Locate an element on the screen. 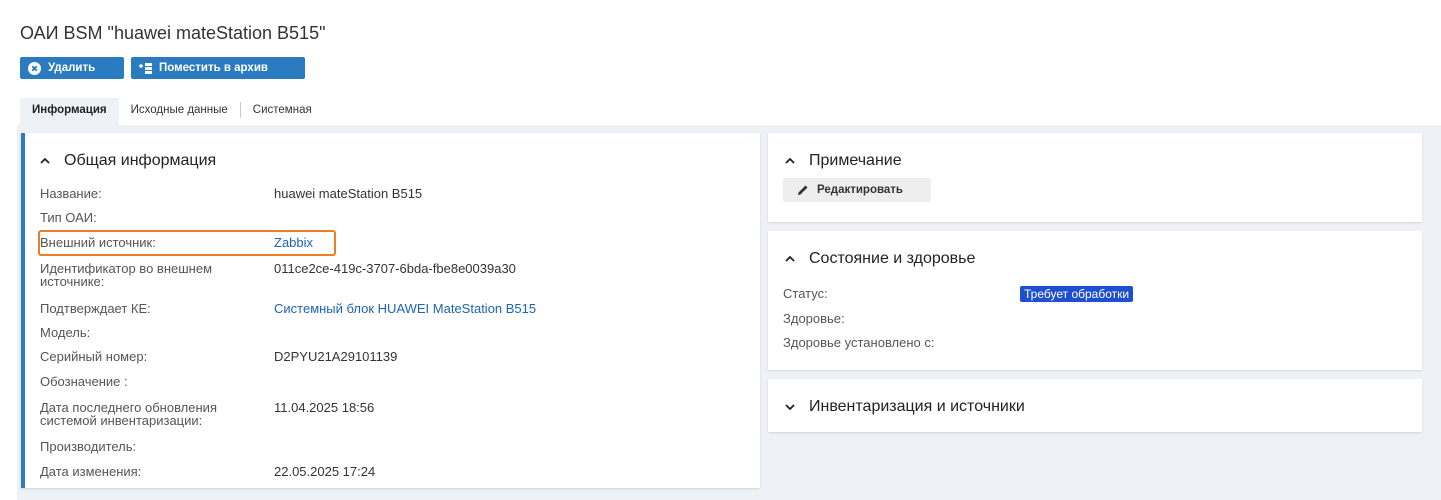  field-external-id-value: 011ce2ce-419c-3707-6bda-fbe8e0039a30 is located at coordinates (395, 268).